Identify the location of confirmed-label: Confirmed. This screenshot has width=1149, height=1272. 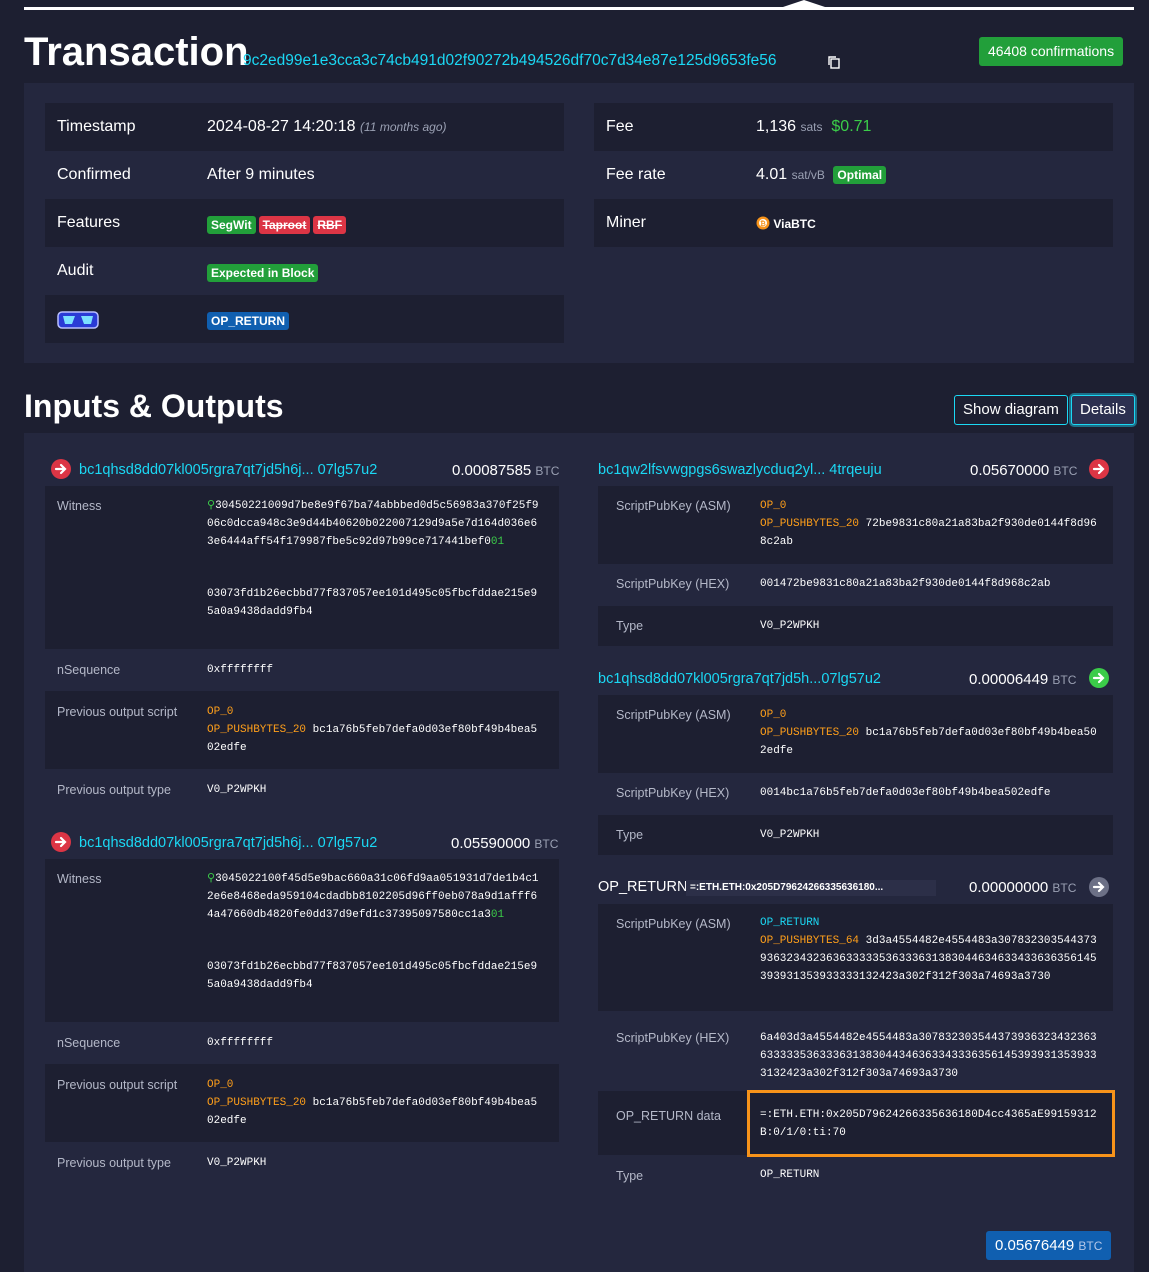
(94, 174).